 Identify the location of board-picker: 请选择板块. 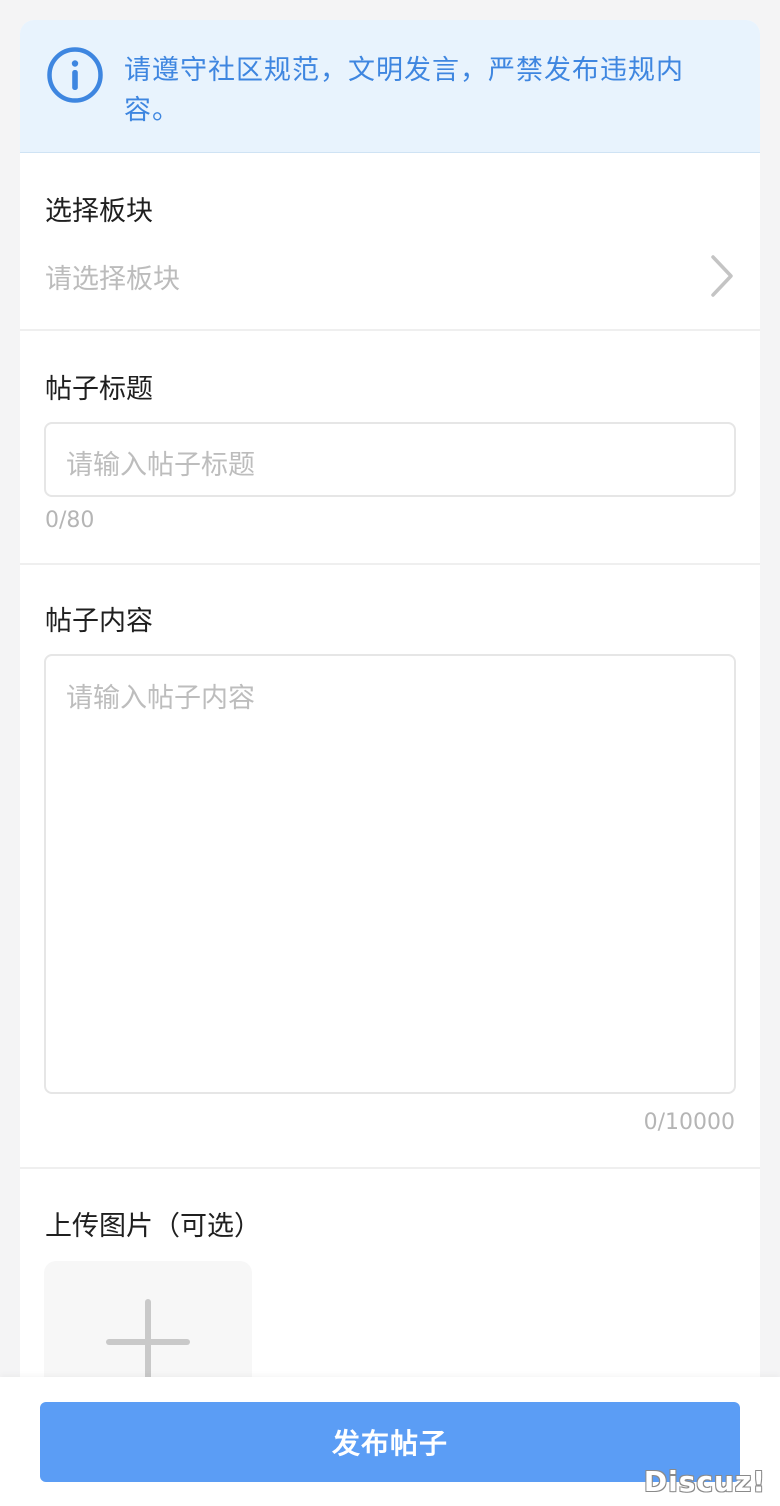
(390, 276).